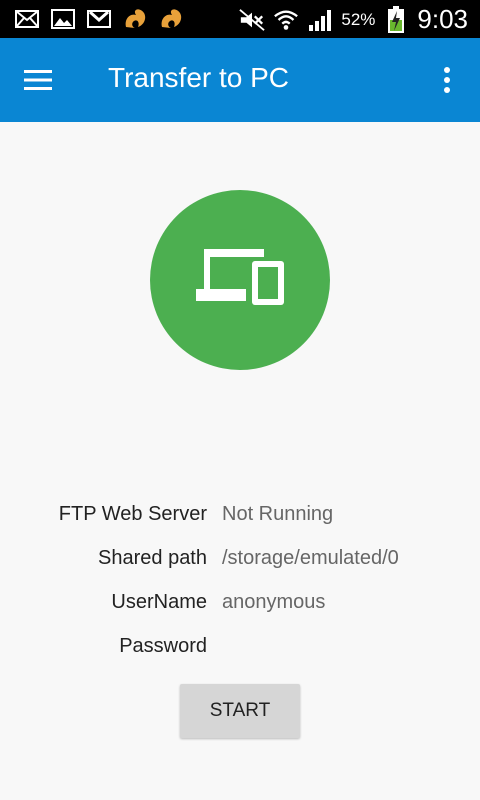 The width and height of the screenshot is (480, 800). What do you see at coordinates (252, 20) in the screenshot?
I see `mute-icon` at bounding box center [252, 20].